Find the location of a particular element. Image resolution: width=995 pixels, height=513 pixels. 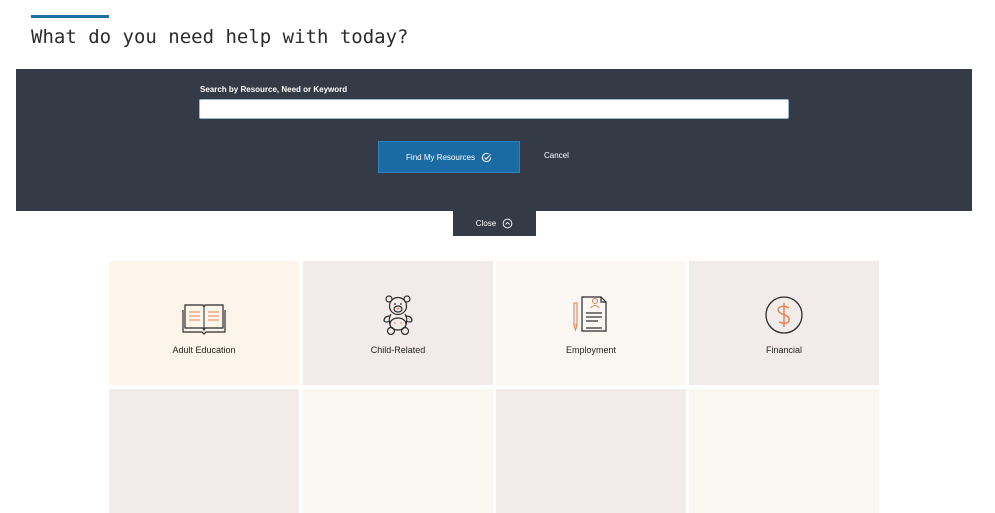

page-heading: What do you need help with today? is located at coordinates (220, 37).